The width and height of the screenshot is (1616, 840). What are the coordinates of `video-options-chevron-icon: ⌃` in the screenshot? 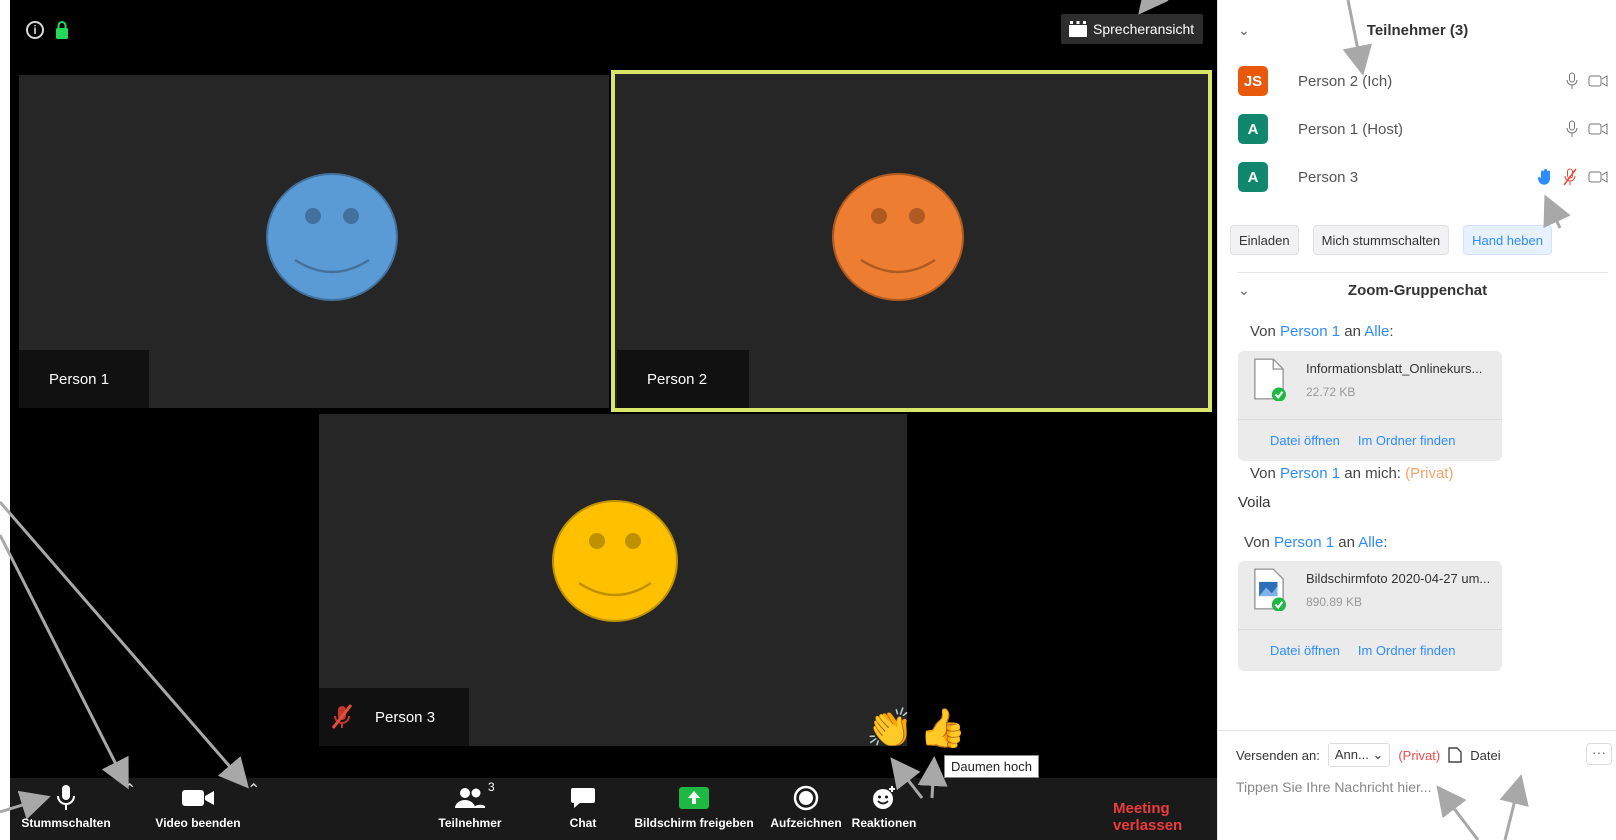 It's located at (253, 790).